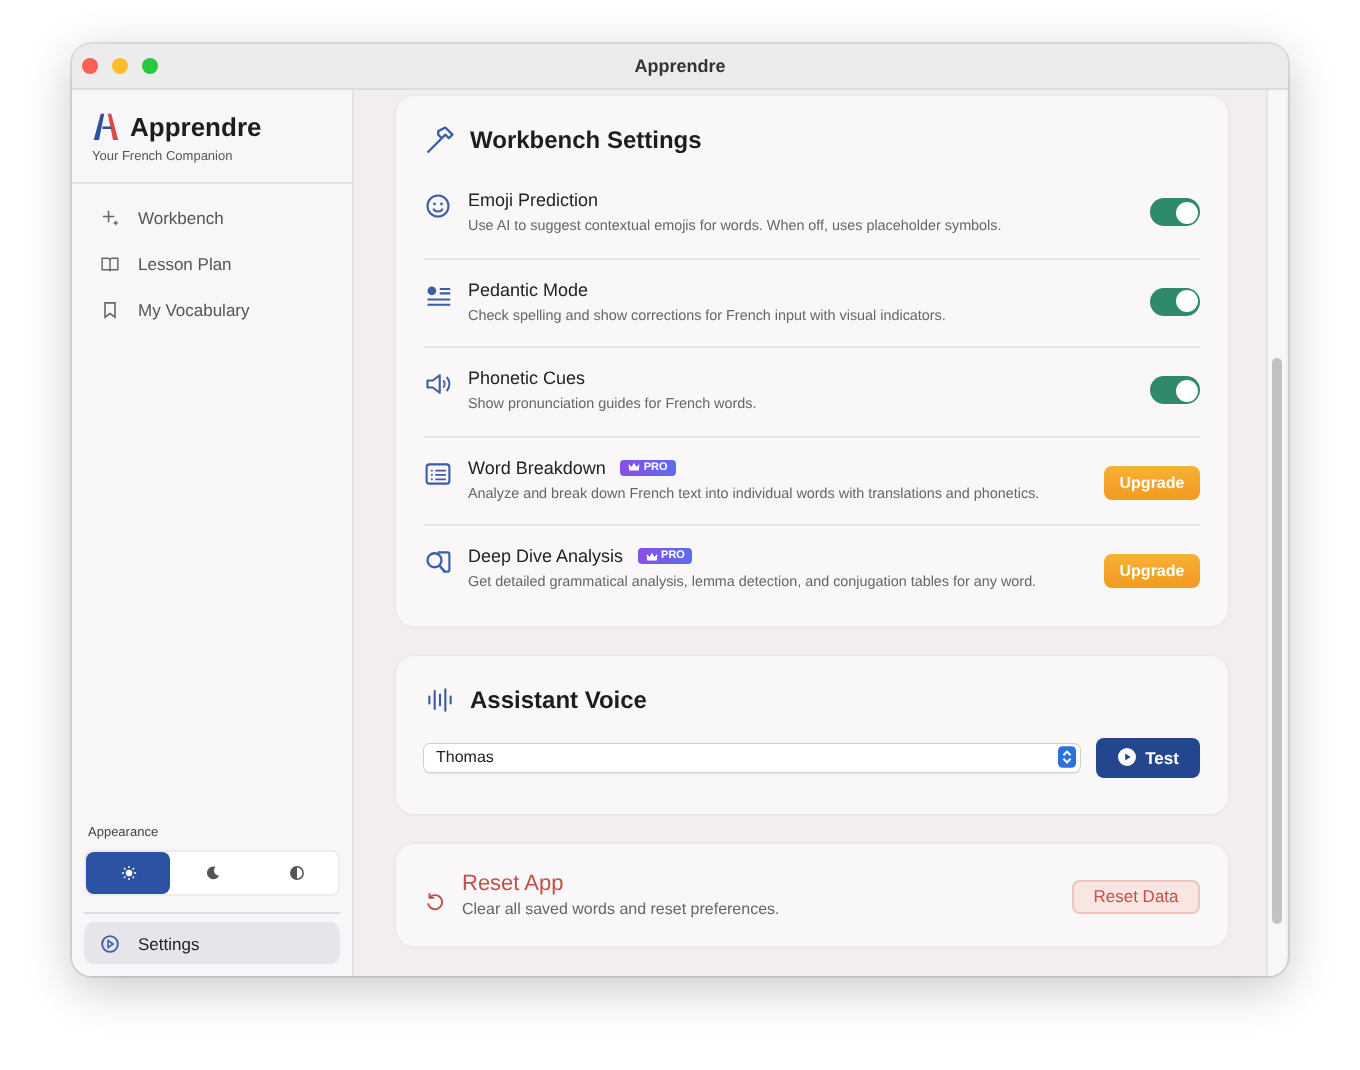 This screenshot has width=1360, height=1070. Describe the element at coordinates (586, 140) in the screenshot. I see `section-title: Workbench Settings` at that location.